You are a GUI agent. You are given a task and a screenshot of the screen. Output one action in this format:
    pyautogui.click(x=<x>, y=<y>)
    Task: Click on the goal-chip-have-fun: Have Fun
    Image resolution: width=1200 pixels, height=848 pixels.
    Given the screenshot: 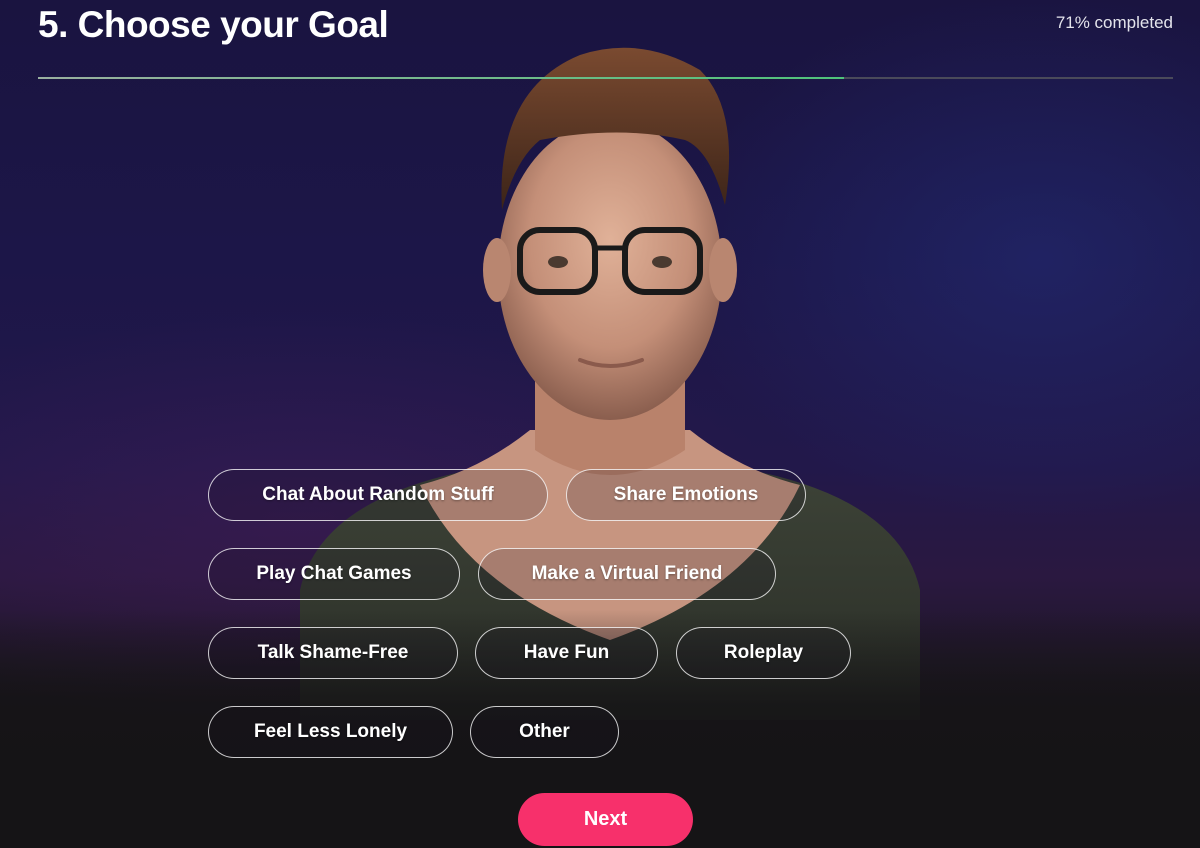 What is the action you would take?
    pyautogui.click(x=566, y=653)
    